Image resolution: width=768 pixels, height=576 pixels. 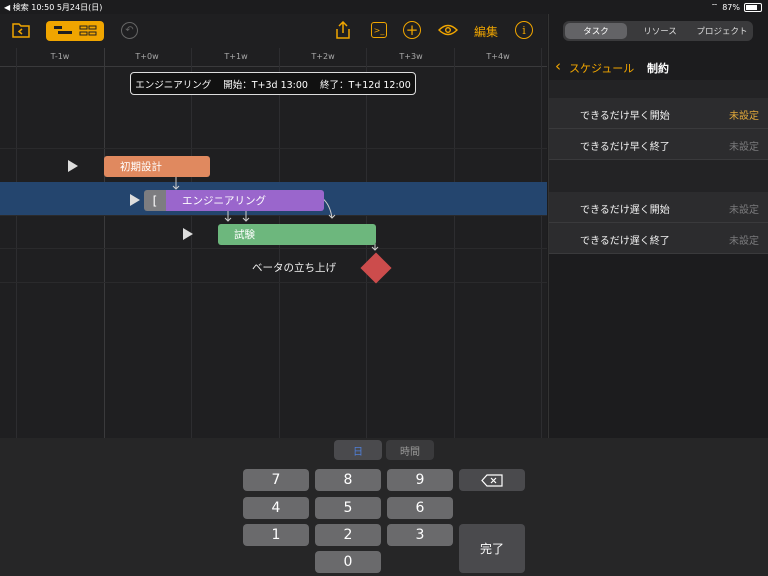 I want to click on task-label: 試験, so click(x=244, y=235).